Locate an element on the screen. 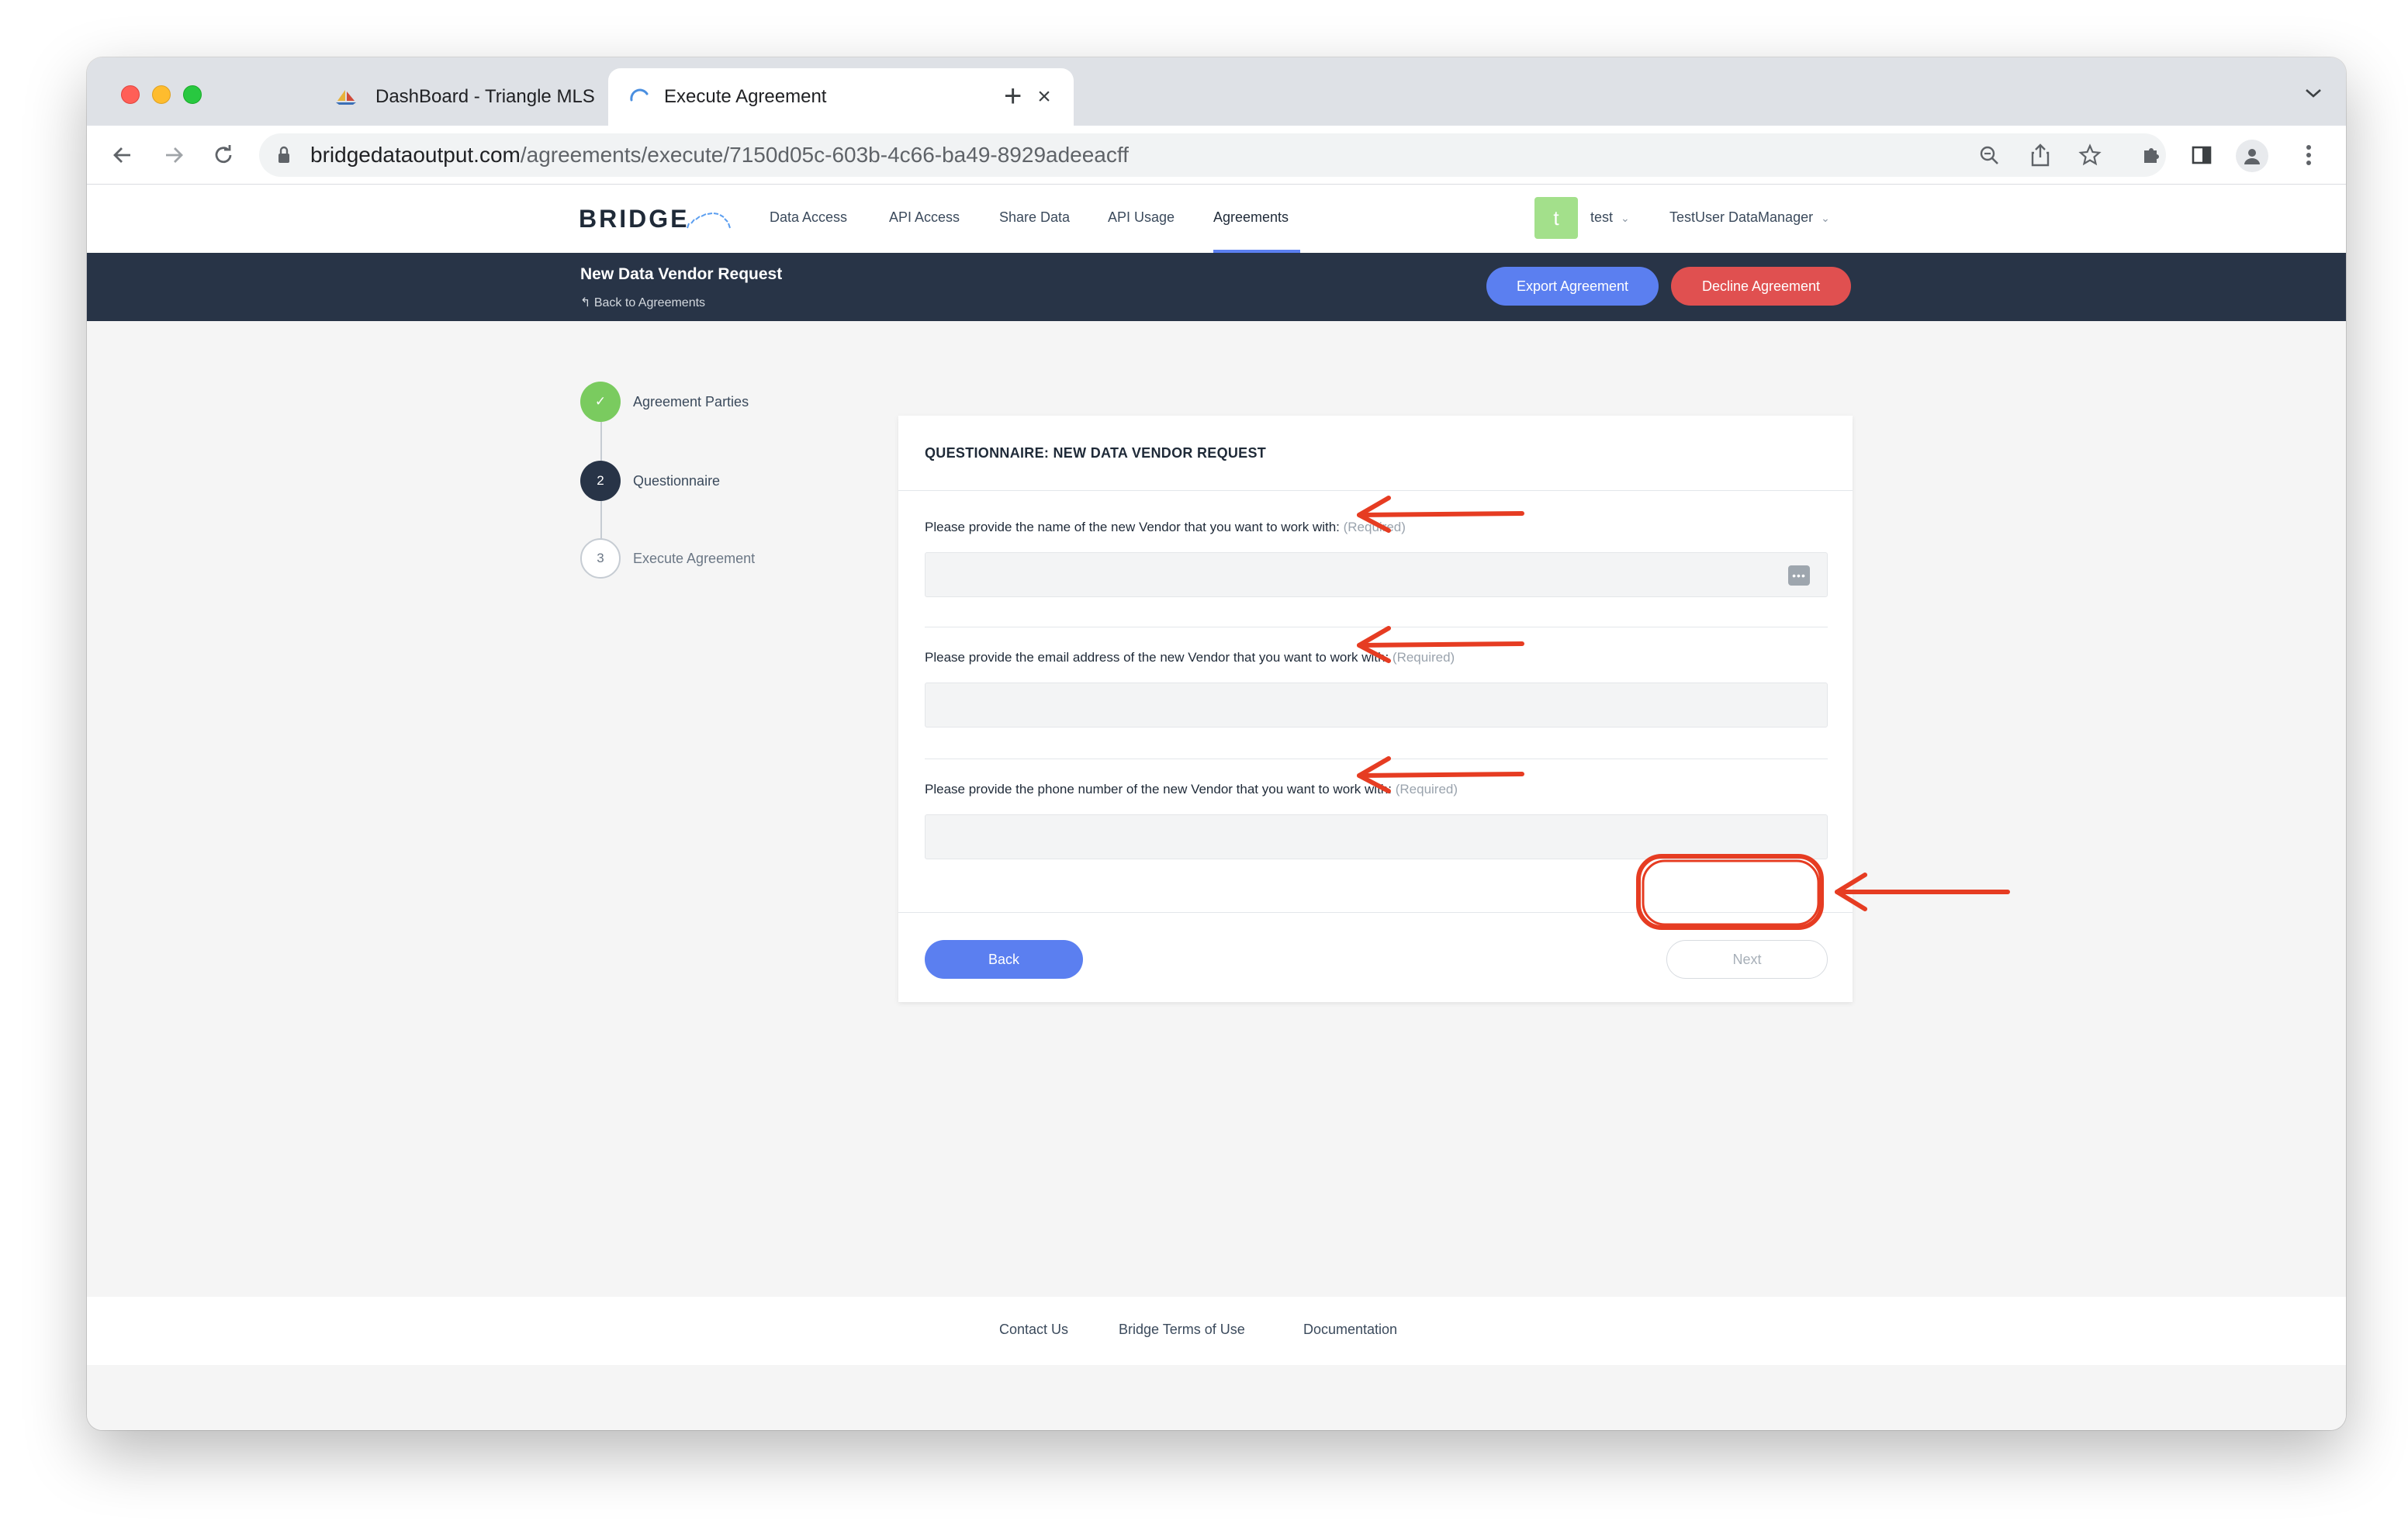  forward-arrow-icon is located at coordinates (173, 155).